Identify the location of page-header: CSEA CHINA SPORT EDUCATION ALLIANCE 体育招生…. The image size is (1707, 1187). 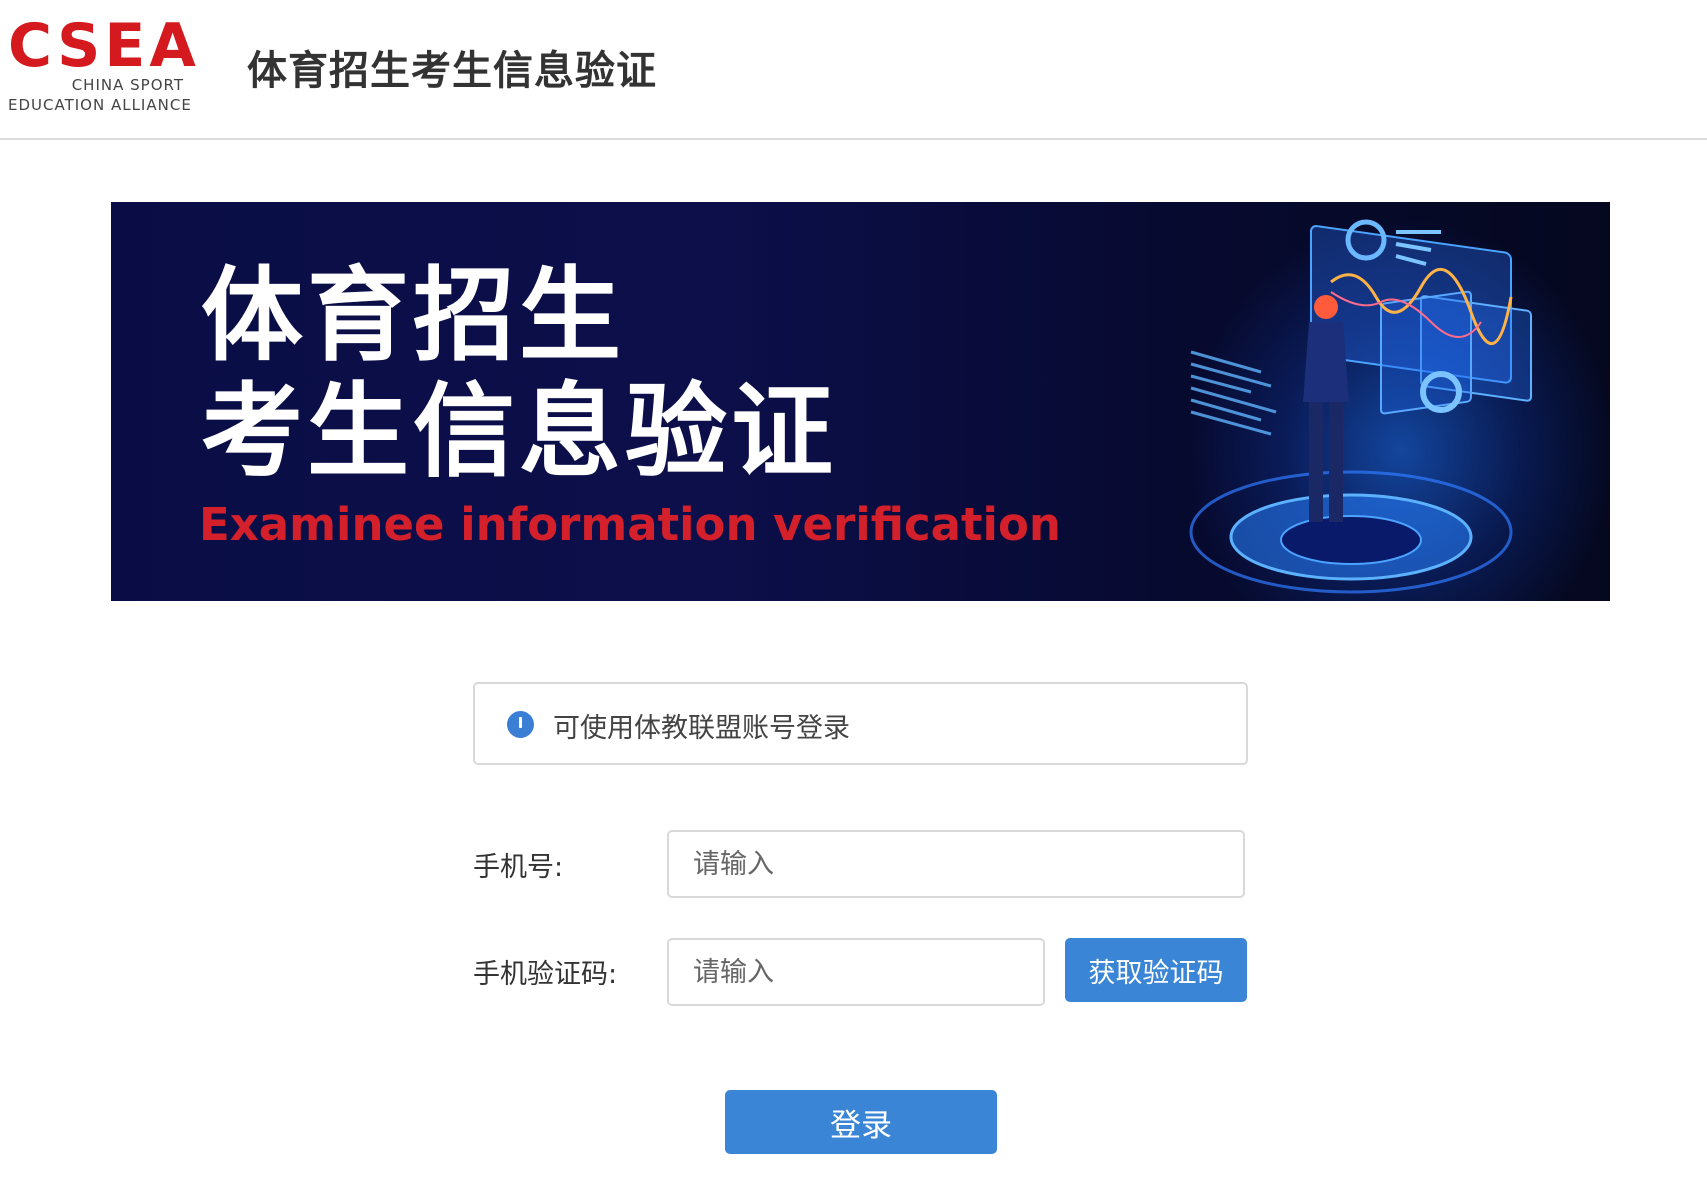
(853, 70).